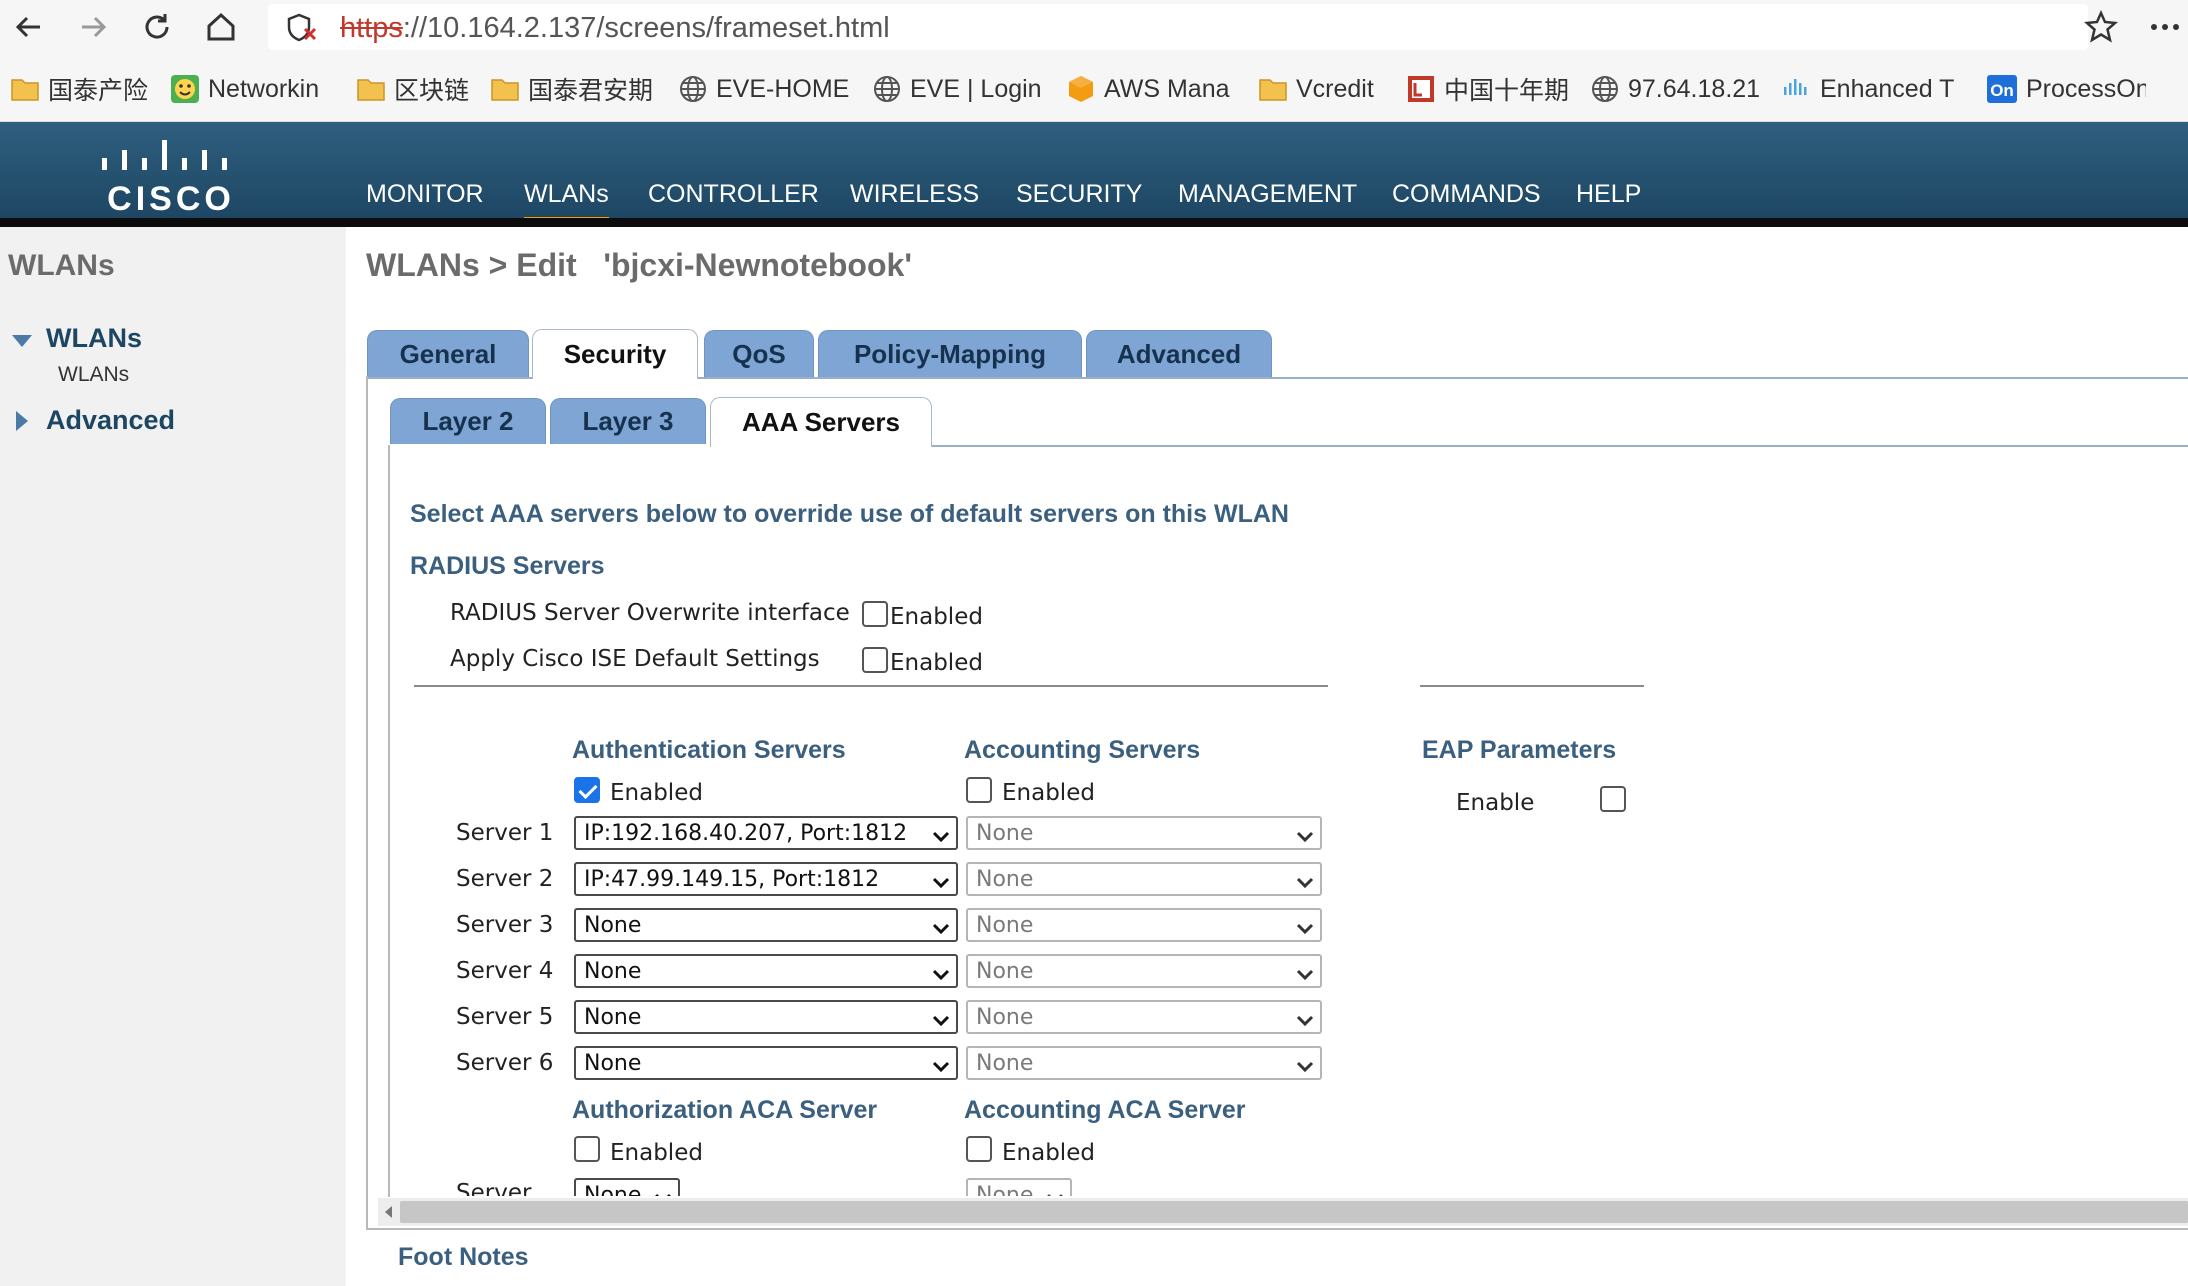  I want to click on smiley-icon, so click(185, 89).